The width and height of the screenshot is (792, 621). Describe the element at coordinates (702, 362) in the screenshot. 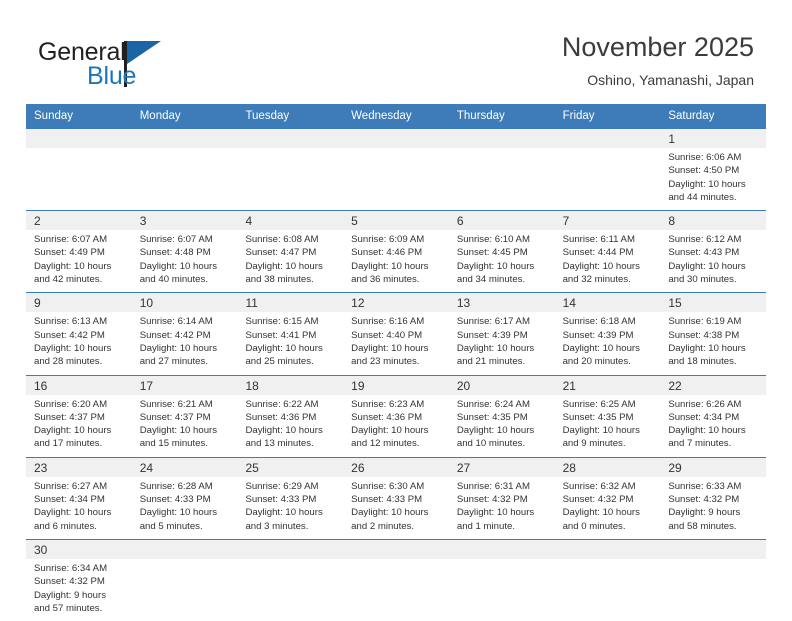

I see `daylight-text-cont: and 18 minutes.` at that location.